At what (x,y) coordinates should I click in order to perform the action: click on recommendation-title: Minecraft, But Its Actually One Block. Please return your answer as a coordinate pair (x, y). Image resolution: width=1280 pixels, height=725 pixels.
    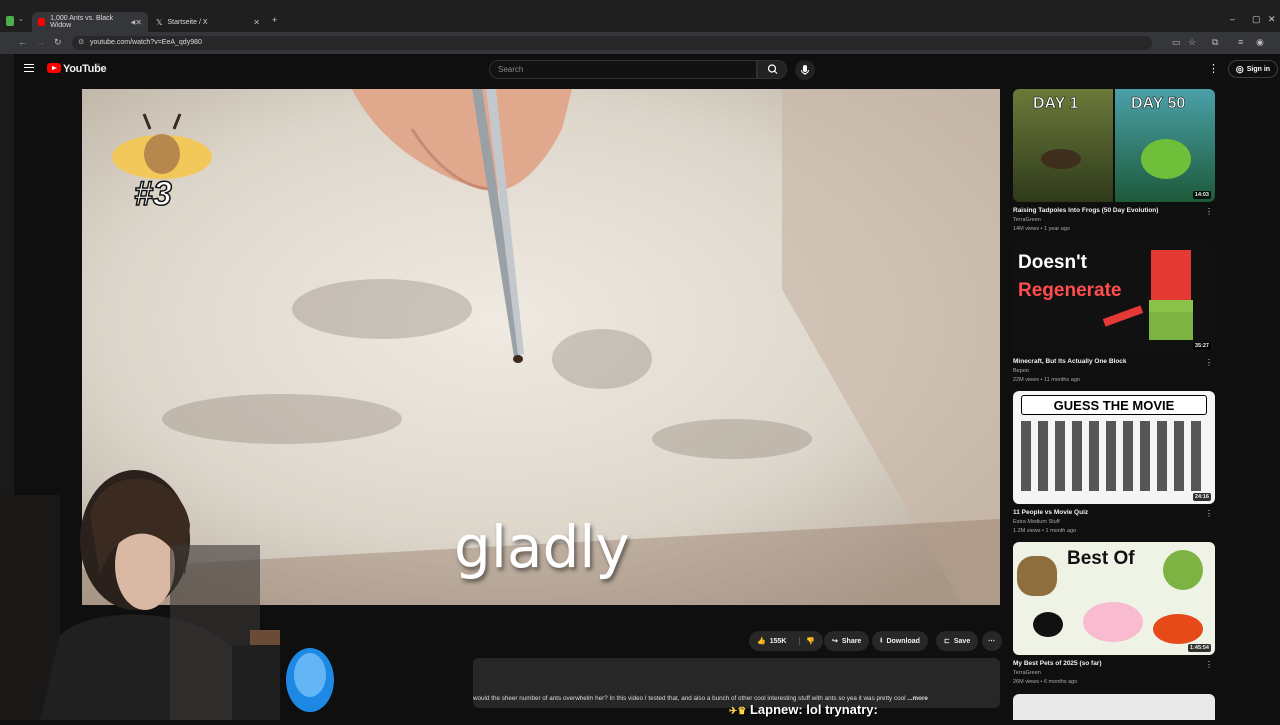
    Looking at the image, I should click on (1114, 361).